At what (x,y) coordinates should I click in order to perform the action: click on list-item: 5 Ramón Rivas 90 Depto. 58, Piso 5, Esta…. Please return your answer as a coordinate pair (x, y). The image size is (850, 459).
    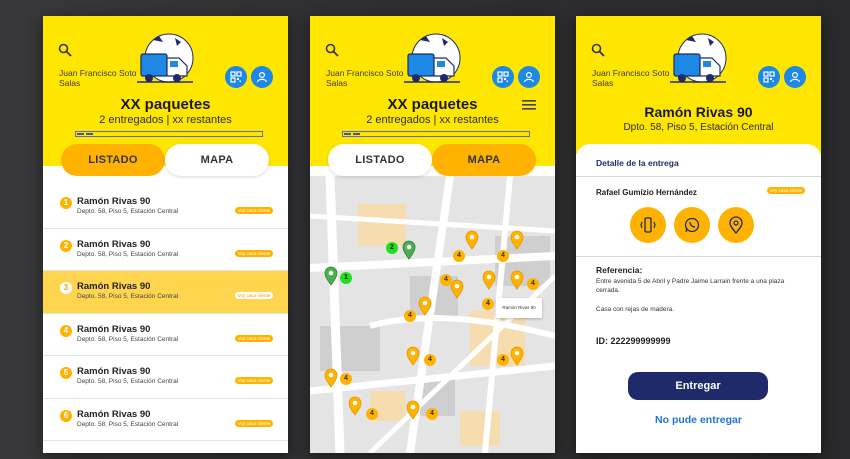
    Looking at the image, I should click on (165, 377).